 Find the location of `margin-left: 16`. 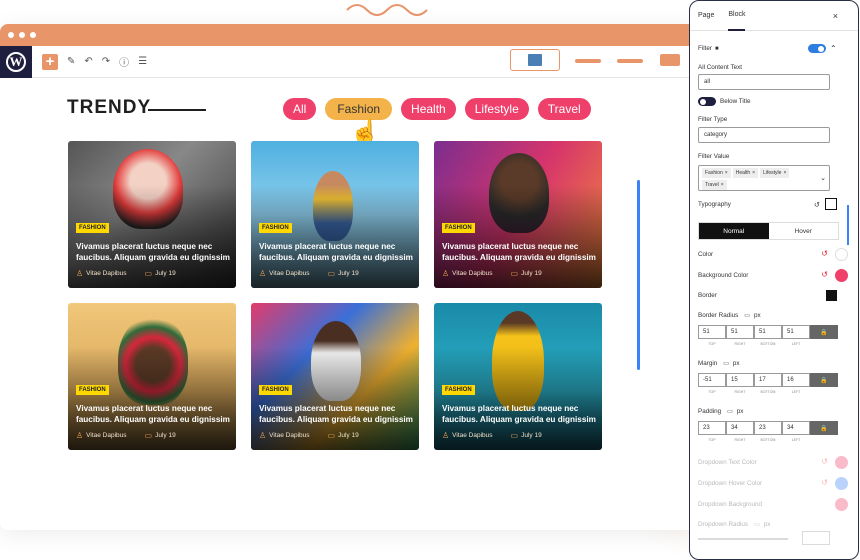

margin-left: 16 is located at coordinates (796, 380).